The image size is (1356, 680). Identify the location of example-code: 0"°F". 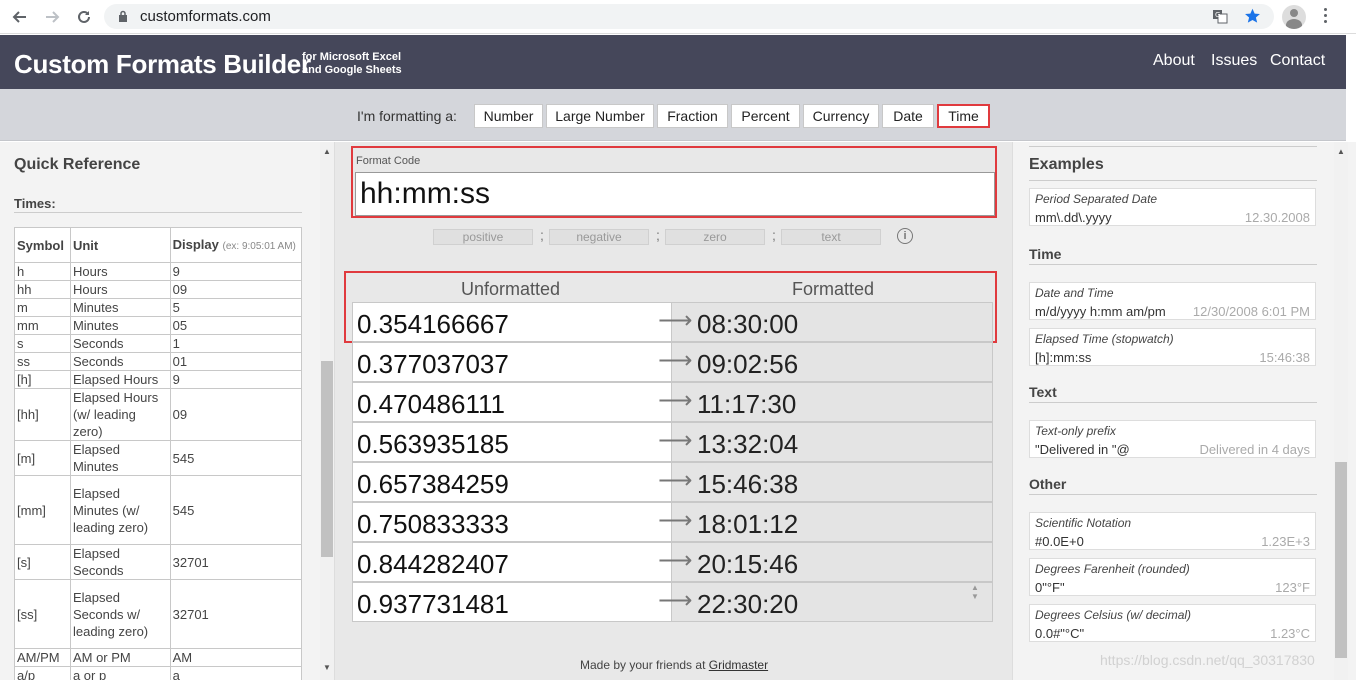
(1050, 587).